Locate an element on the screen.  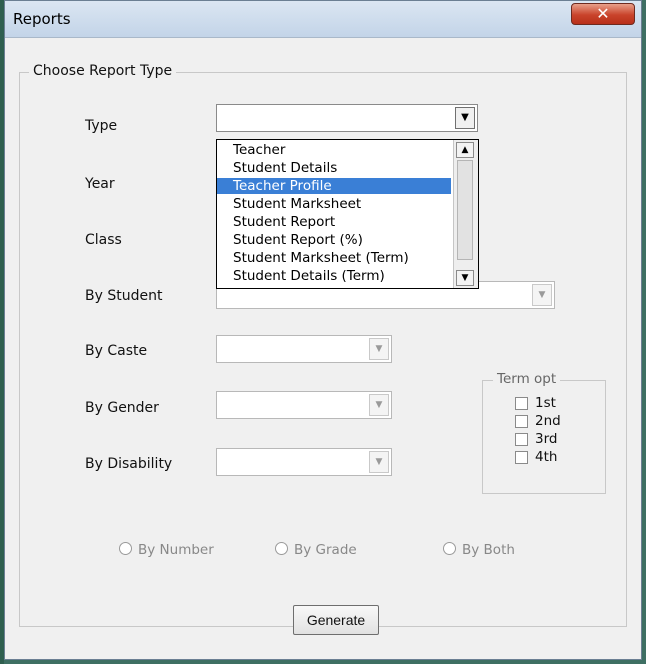
term-3rd-label: 3rd is located at coordinates (546, 439).